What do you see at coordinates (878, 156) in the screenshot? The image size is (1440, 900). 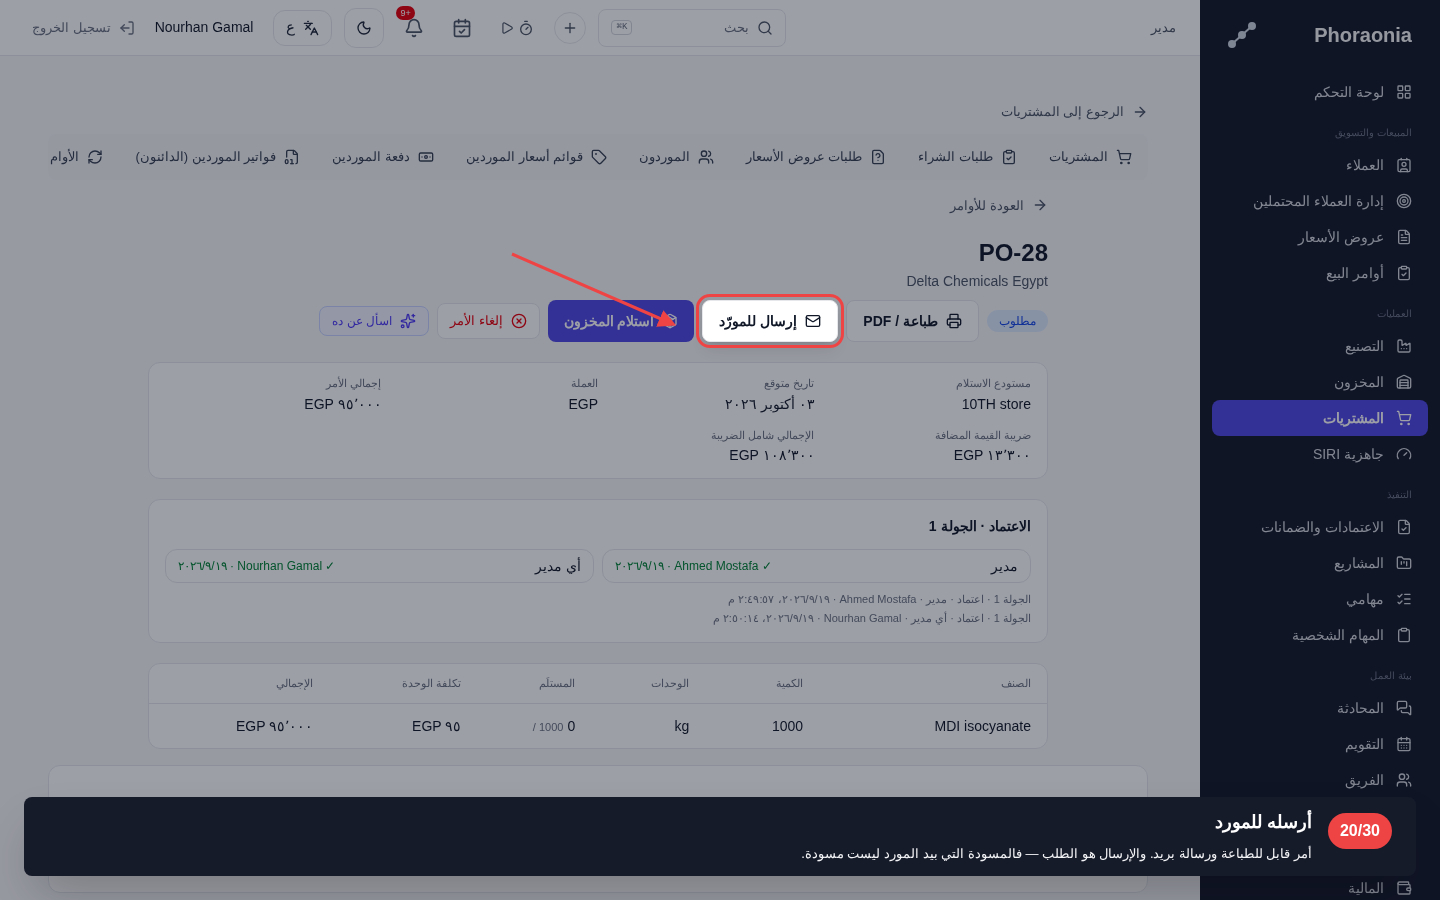 I see `file-question-icon` at bounding box center [878, 156].